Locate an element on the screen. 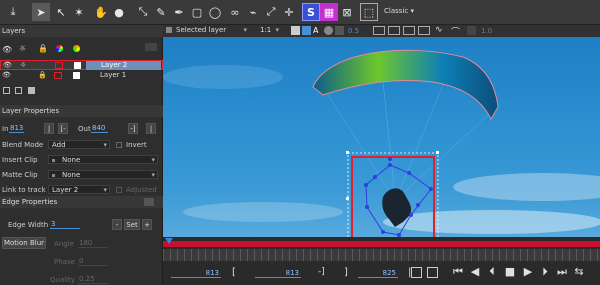 This screenshot has width=600, height=285. node-select-icon: ↖ is located at coordinates (61, 12).